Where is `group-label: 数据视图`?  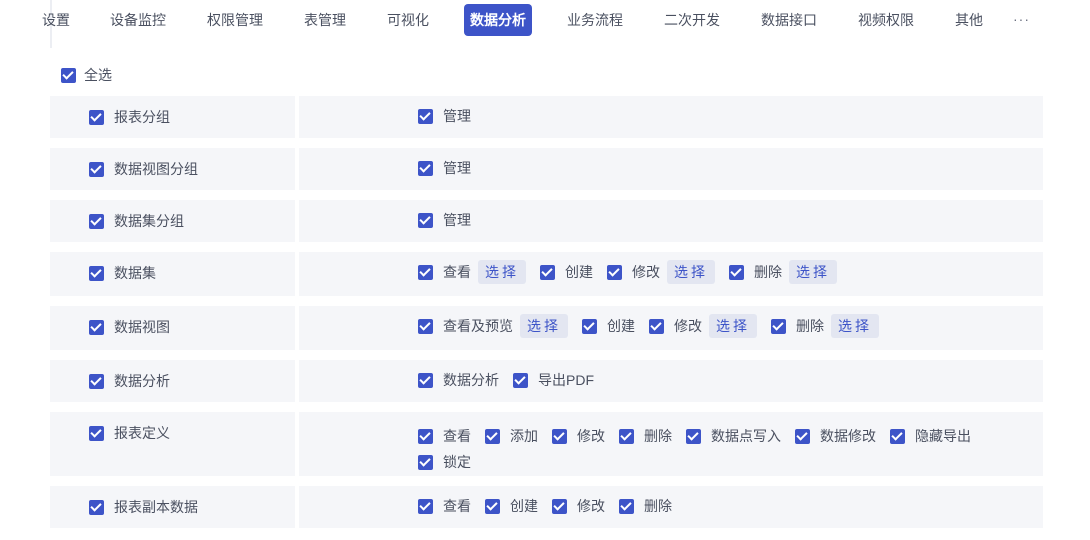
group-label: 数据视图 is located at coordinates (142, 327).